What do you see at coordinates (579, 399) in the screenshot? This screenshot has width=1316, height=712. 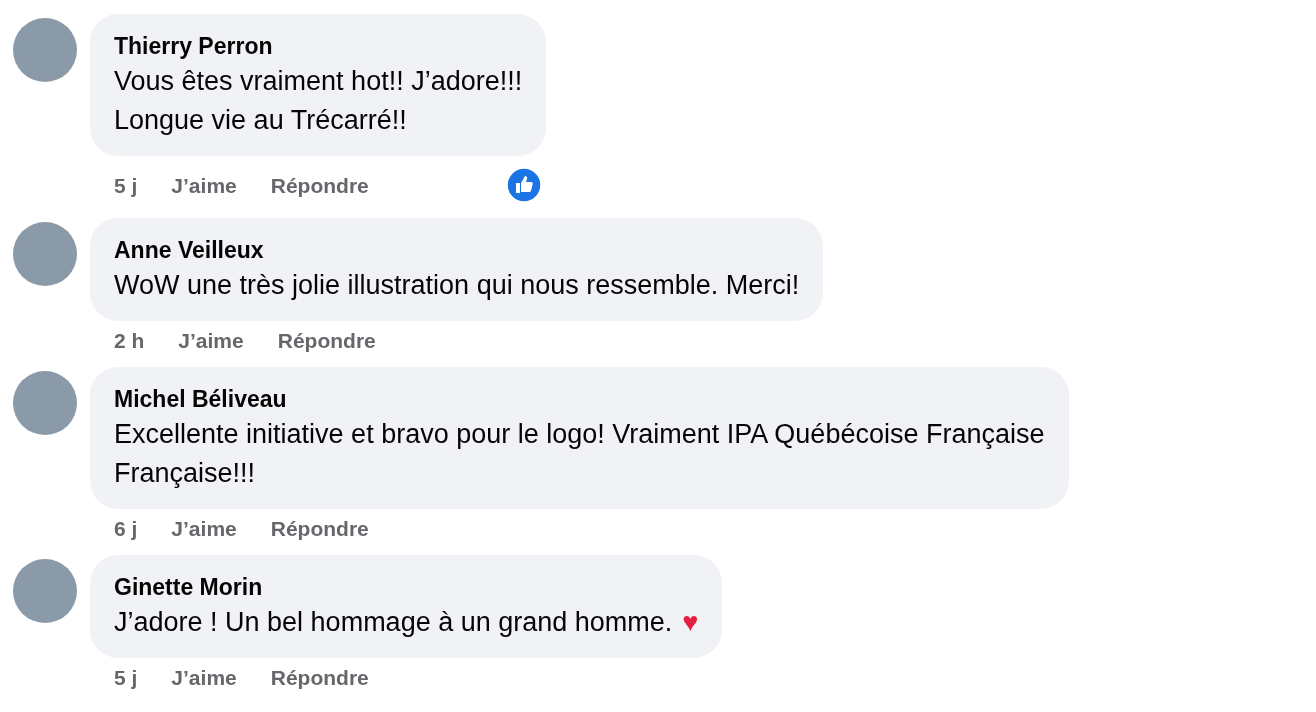 I see `commenter-name: Michel Béliveau` at bounding box center [579, 399].